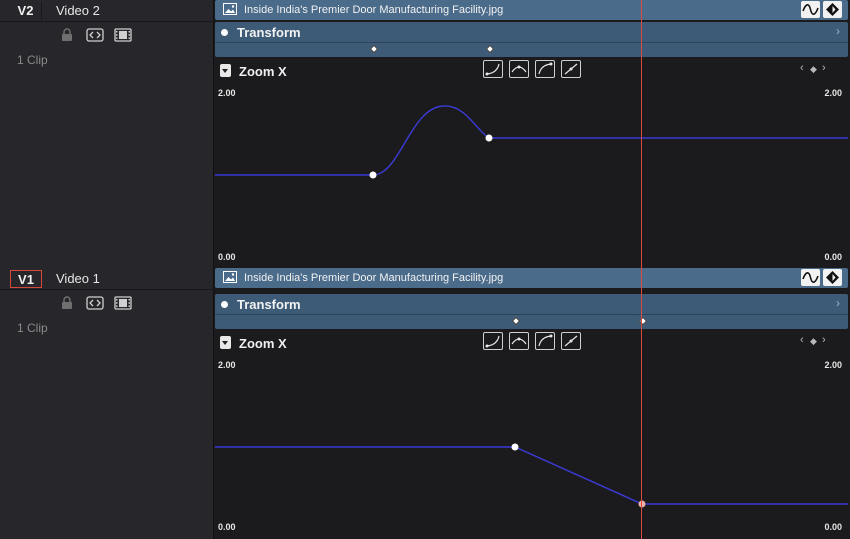 Image resolution: width=850 pixels, height=539 pixels. I want to click on track-name-v1: Video 1, so click(78, 279).